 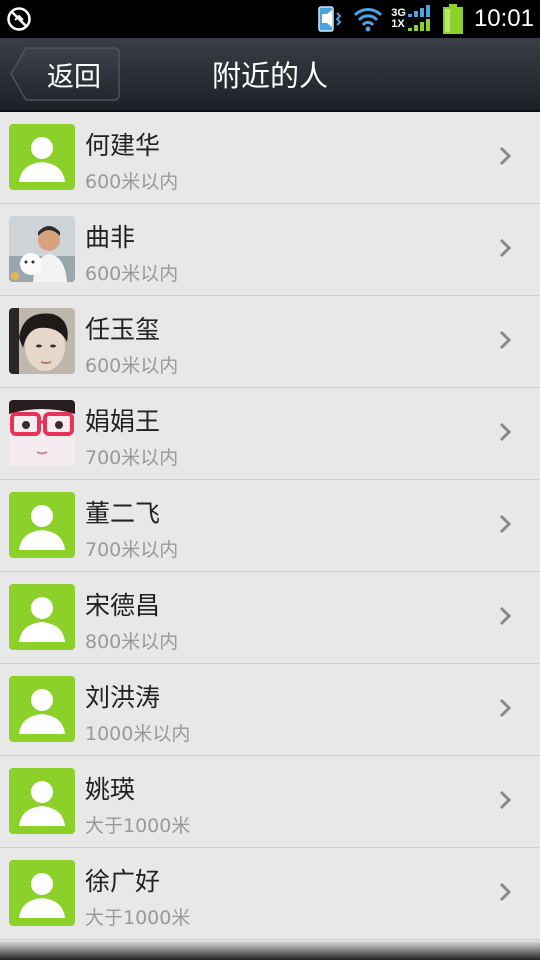 What do you see at coordinates (123, 697) in the screenshot?
I see `person-name: 刘洪涛` at bounding box center [123, 697].